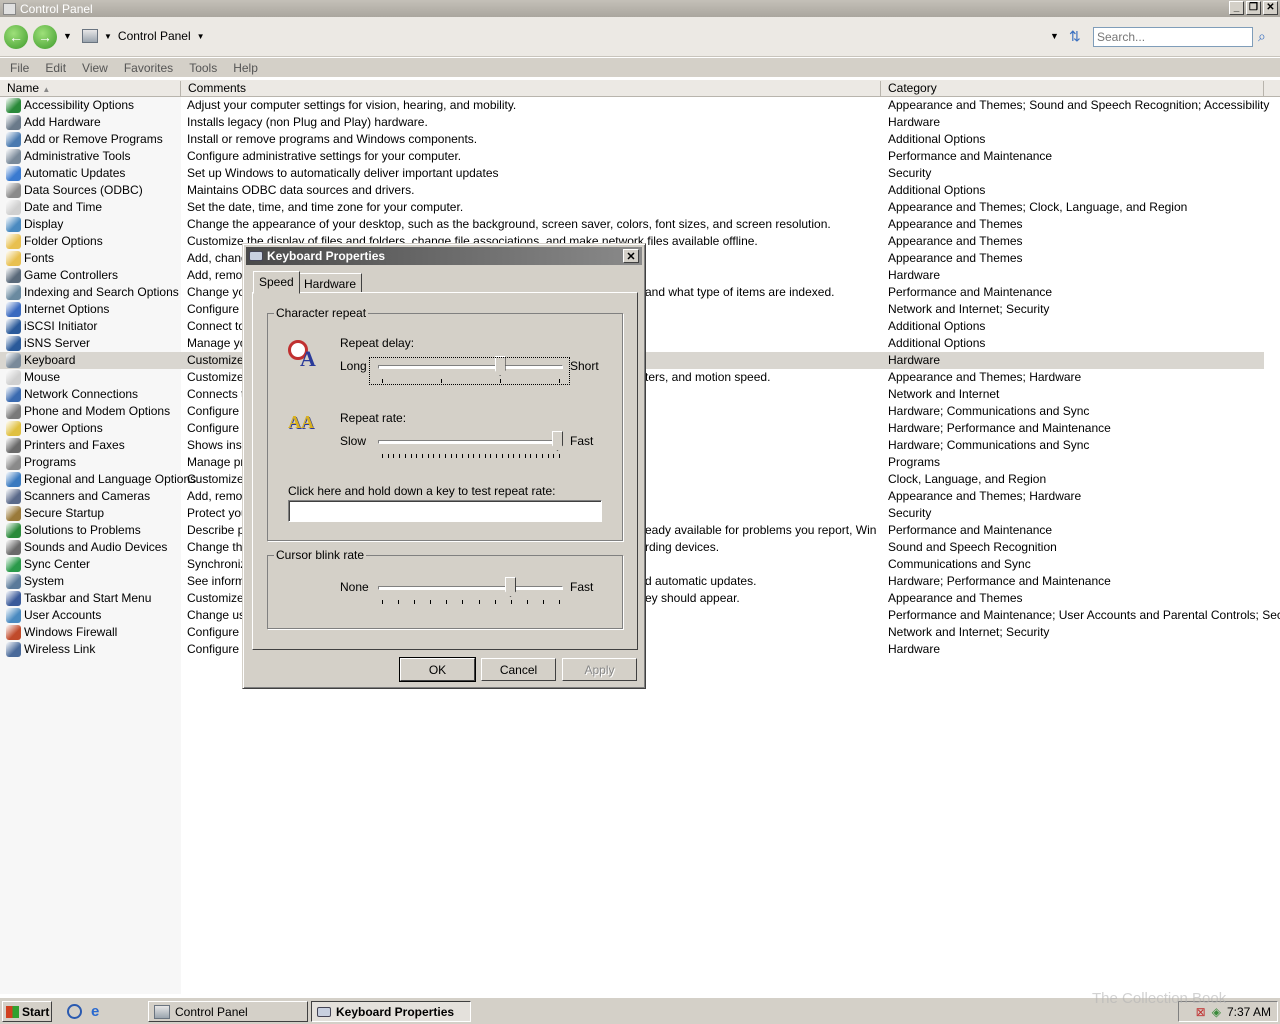 This screenshot has height=1024, width=1280. What do you see at coordinates (437, 669) in the screenshot?
I see `ok-button: OK` at bounding box center [437, 669].